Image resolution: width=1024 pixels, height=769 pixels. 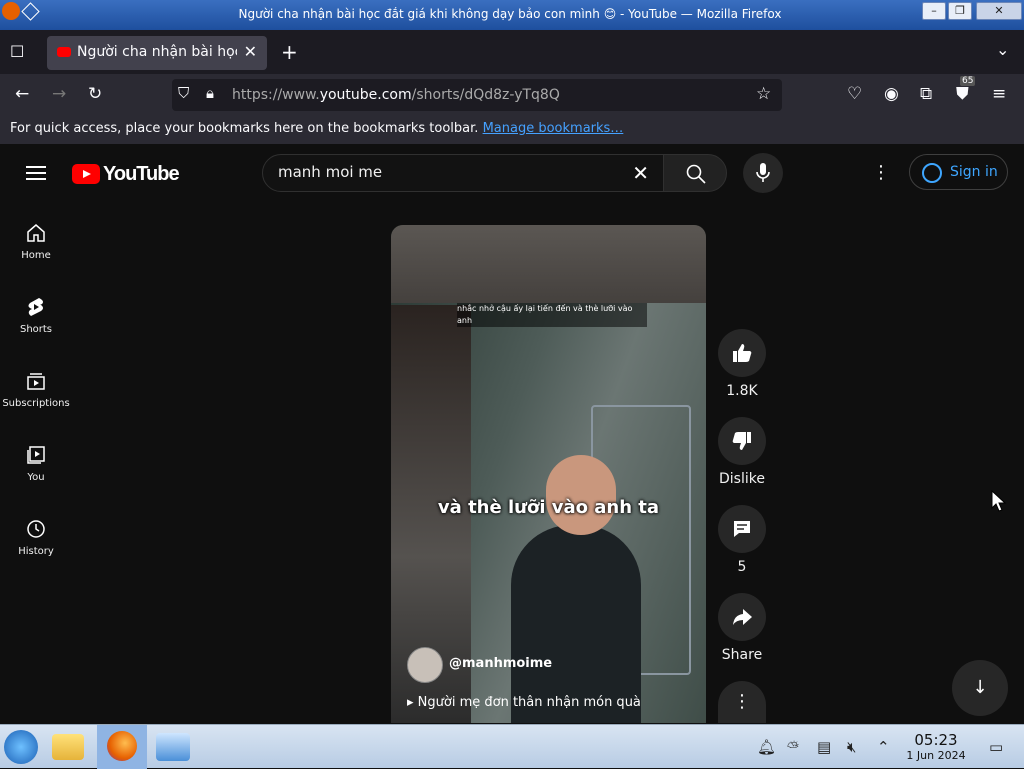 I want to click on more-actions-button: ⋮, so click(x=742, y=702).